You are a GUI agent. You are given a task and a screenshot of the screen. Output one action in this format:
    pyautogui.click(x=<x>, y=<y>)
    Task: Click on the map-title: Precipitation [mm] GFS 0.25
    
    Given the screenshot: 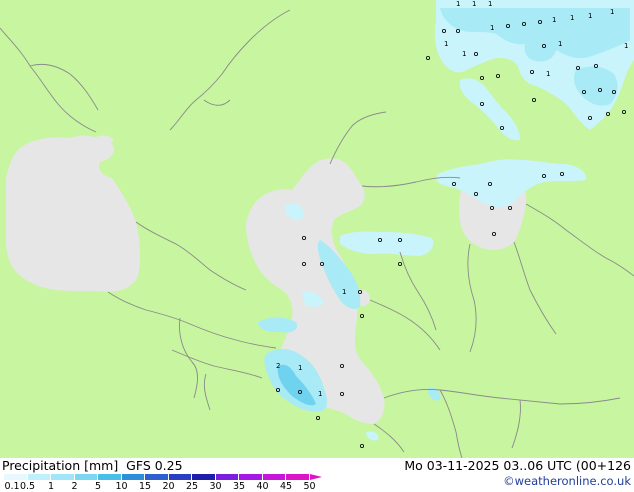 What is the action you would take?
    pyautogui.click(x=92, y=465)
    